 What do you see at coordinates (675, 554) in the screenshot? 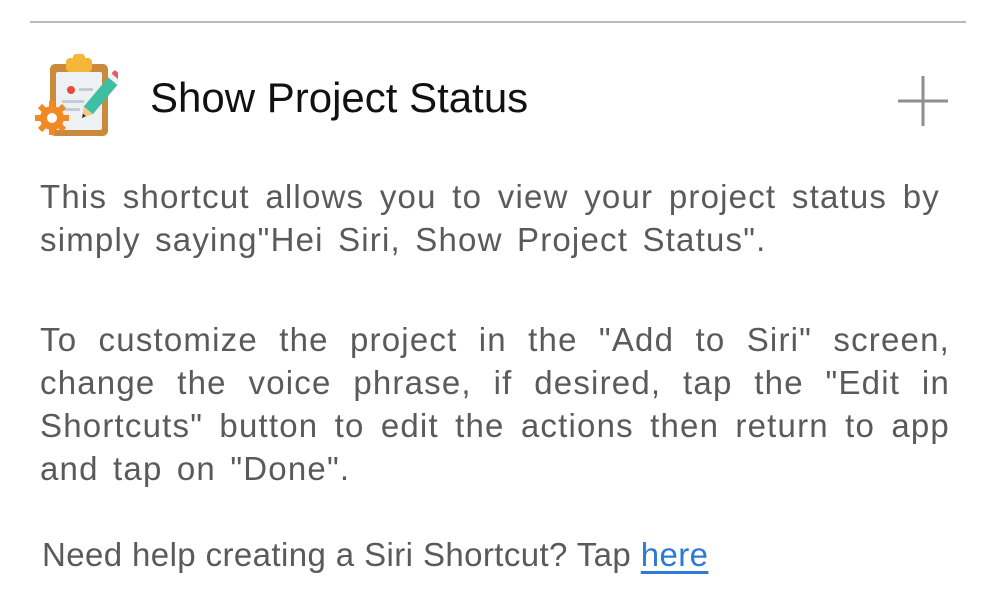
I see `help-link: here` at bounding box center [675, 554].